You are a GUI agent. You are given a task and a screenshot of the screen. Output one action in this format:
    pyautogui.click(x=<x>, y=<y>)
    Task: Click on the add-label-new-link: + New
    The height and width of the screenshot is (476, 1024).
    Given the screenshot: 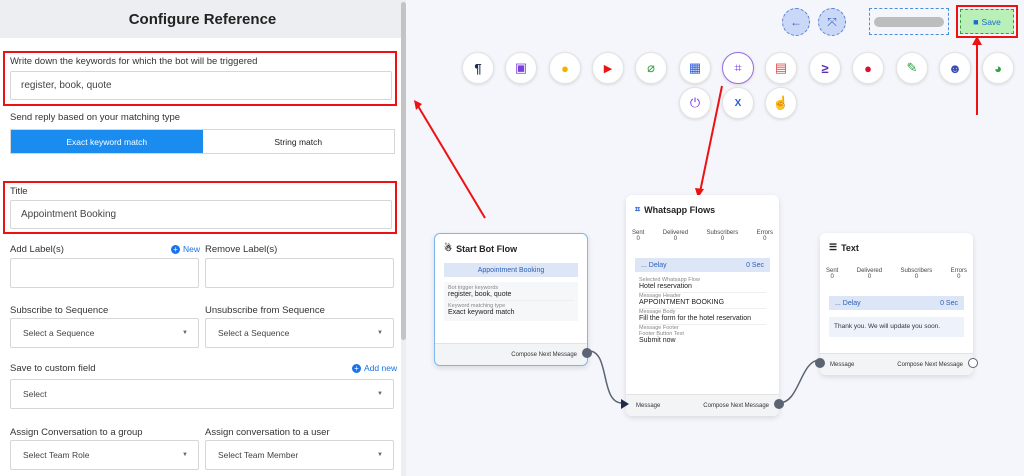 What is the action you would take?
    pyautogui.click(x=185, y=249)
    